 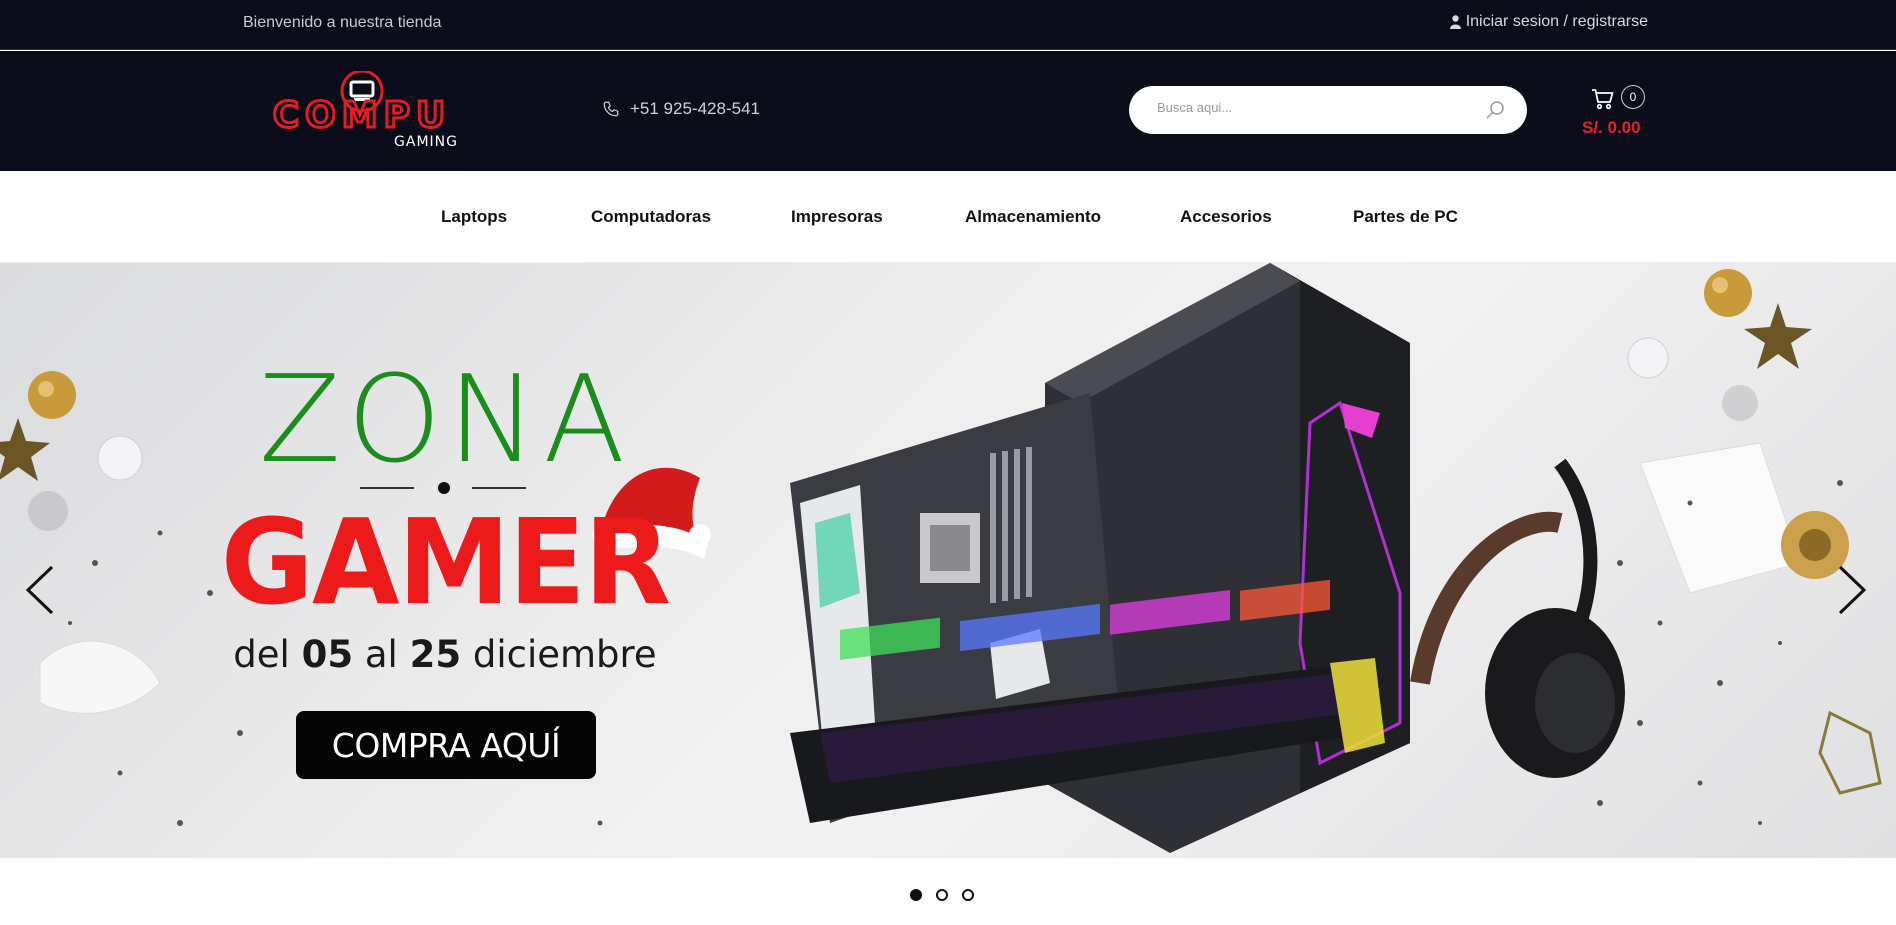 I want to click on search-input, so click(x=1317, y=107).